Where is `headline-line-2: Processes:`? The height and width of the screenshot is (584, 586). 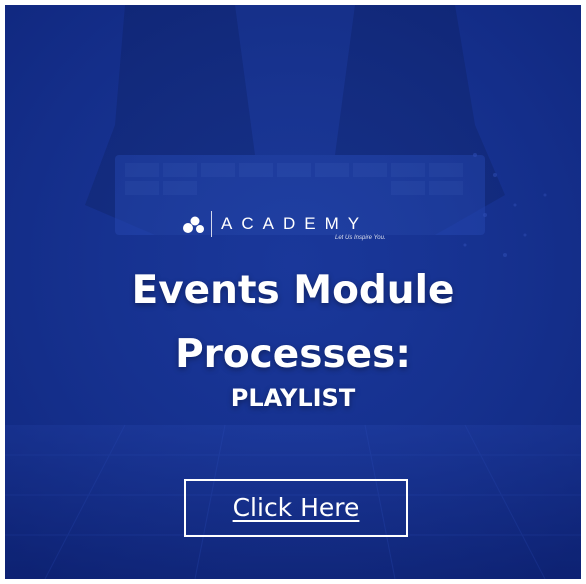
headline-line-2: Processes: is located at coordinates (293, 354).